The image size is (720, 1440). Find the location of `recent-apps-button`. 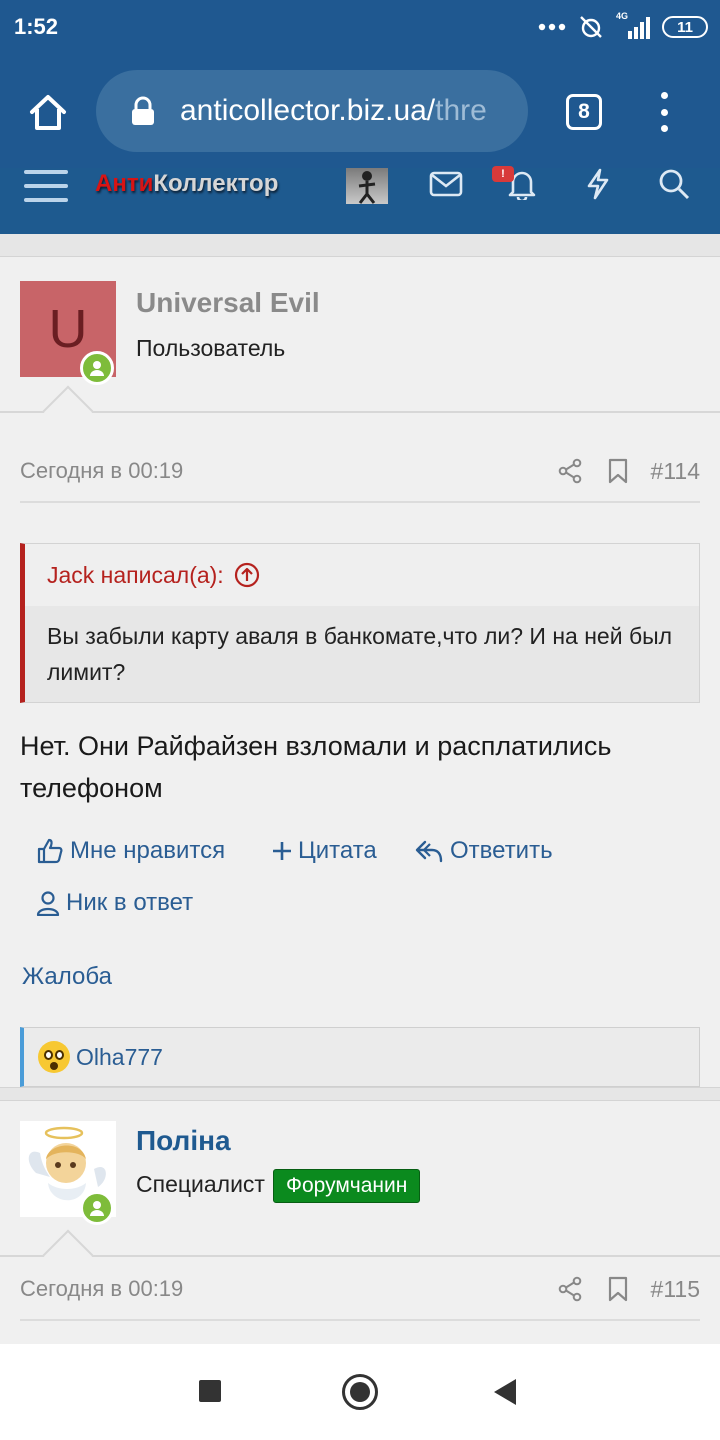

recent-apps-button is located at coordinates (210, 1391).